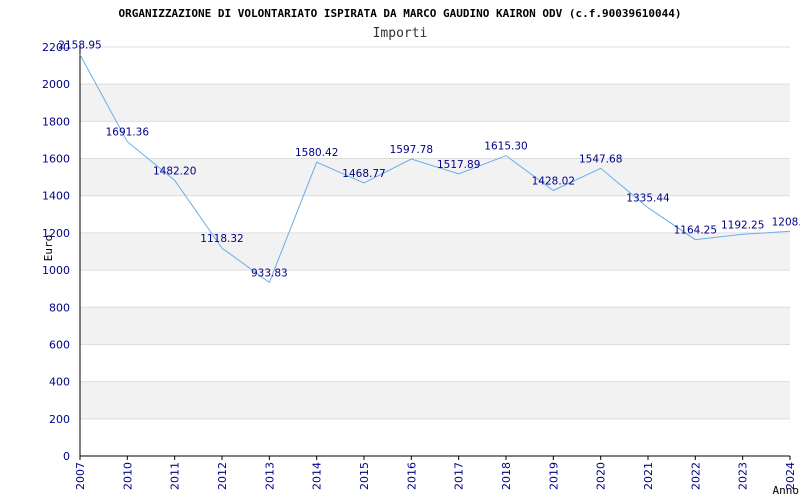 Image resolution: width=800 pixels, height=500 pixels. I want to click on data-label: 1208.5, so click(786, 222).